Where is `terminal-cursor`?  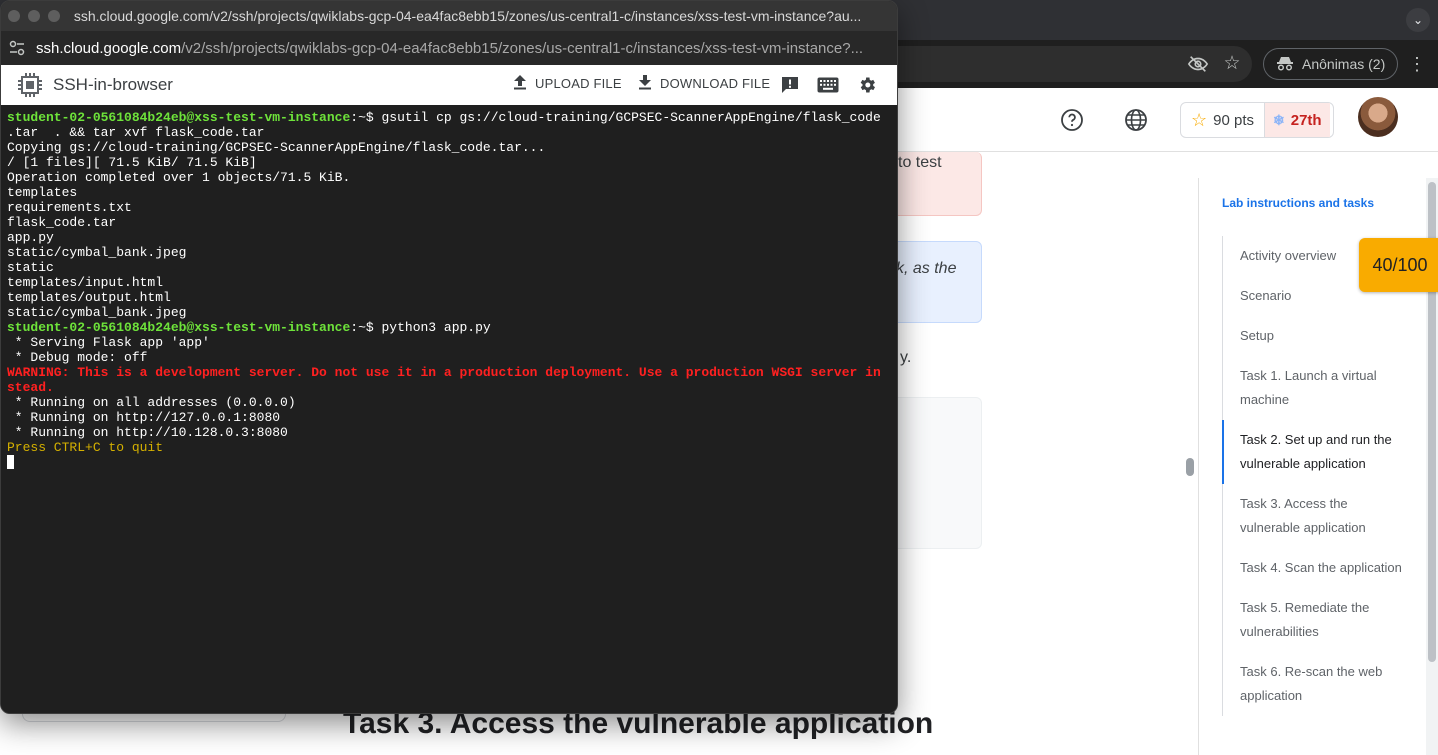
terminal-cursor is located at coordinates (10, 462).